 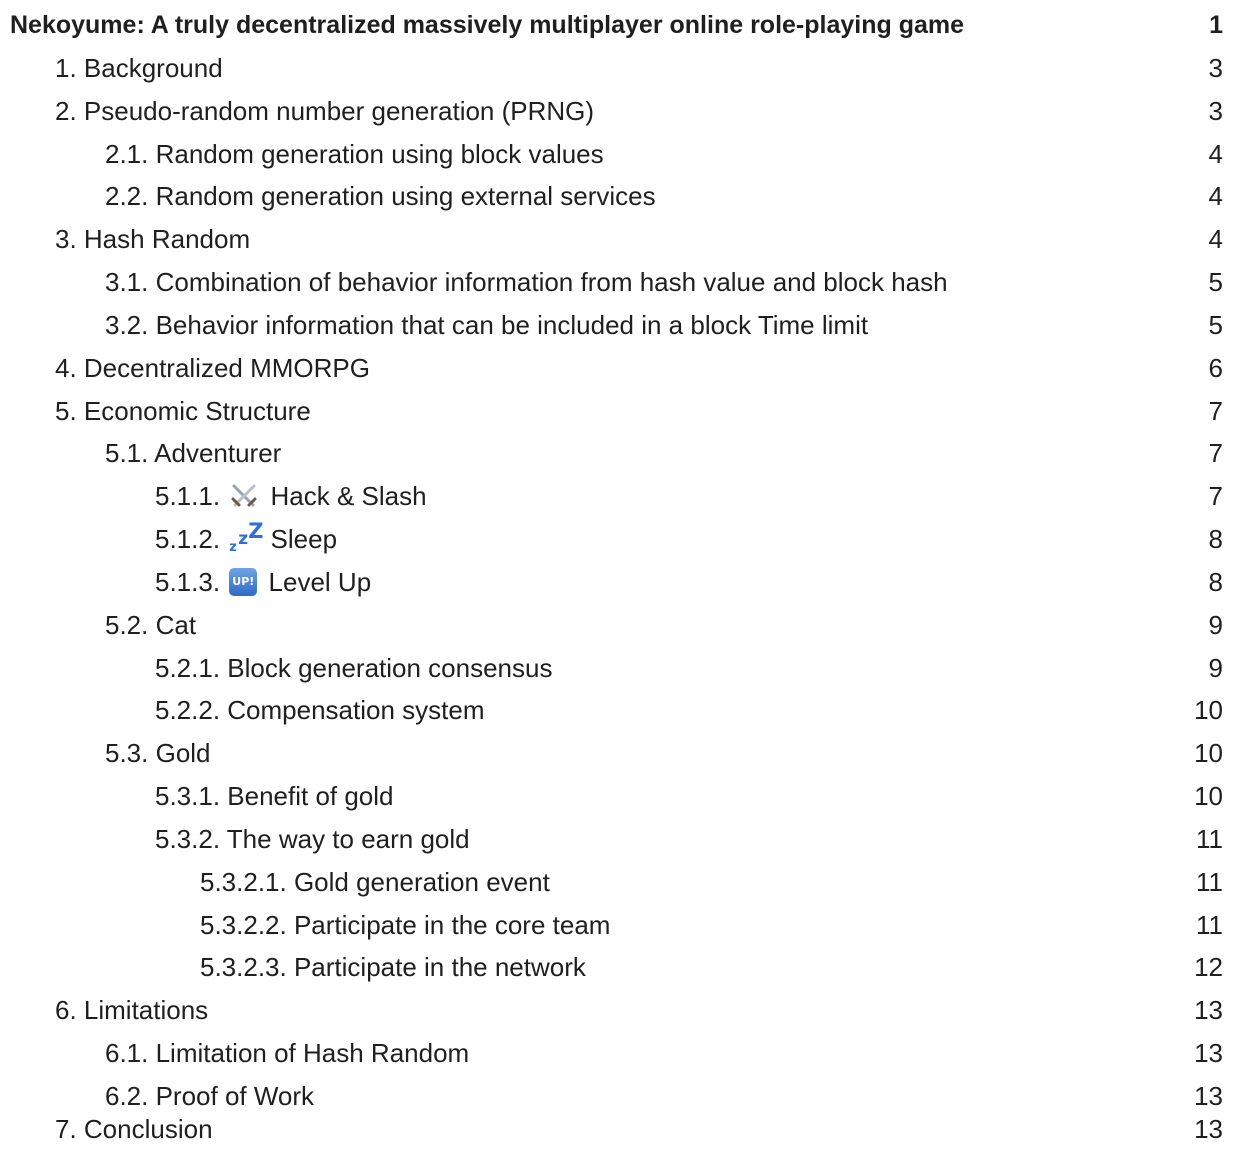 What do you see at coordinates (375, 882) in the screenshot?
I see `toc-entry-label: 5.3.2.1. Gold generation event` at bounding box center [375, 882].